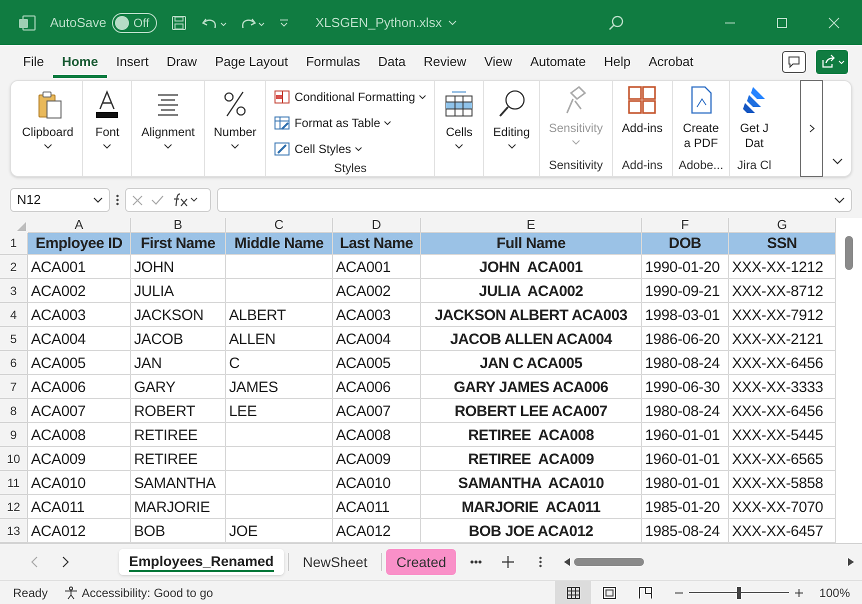  I want to click on ribbon-button: Create a PDF, so click(701, 121).